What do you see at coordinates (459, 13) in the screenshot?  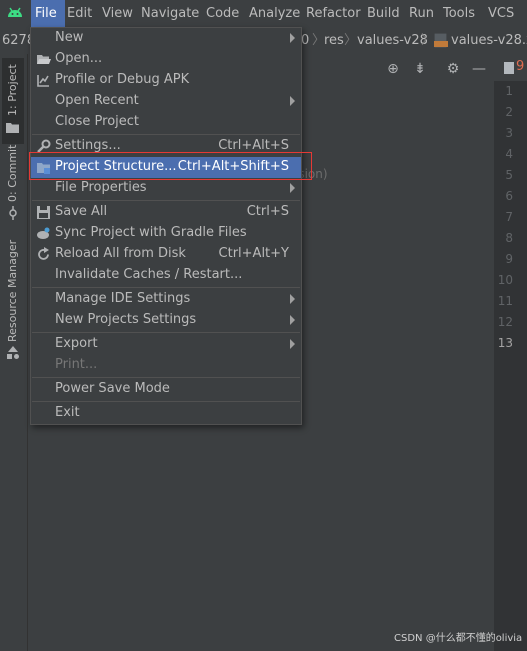 I see `menu-tools: Tools` at bounding box center [459, 13].